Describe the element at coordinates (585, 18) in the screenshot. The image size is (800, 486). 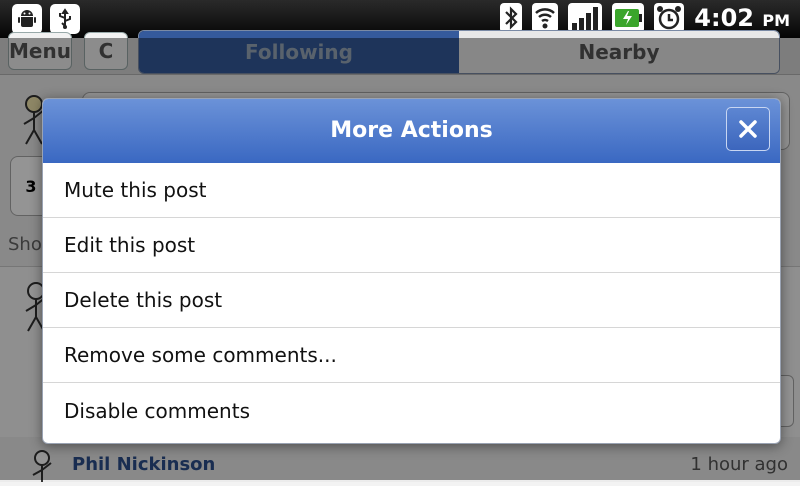
I see `signal-icon` at that location.